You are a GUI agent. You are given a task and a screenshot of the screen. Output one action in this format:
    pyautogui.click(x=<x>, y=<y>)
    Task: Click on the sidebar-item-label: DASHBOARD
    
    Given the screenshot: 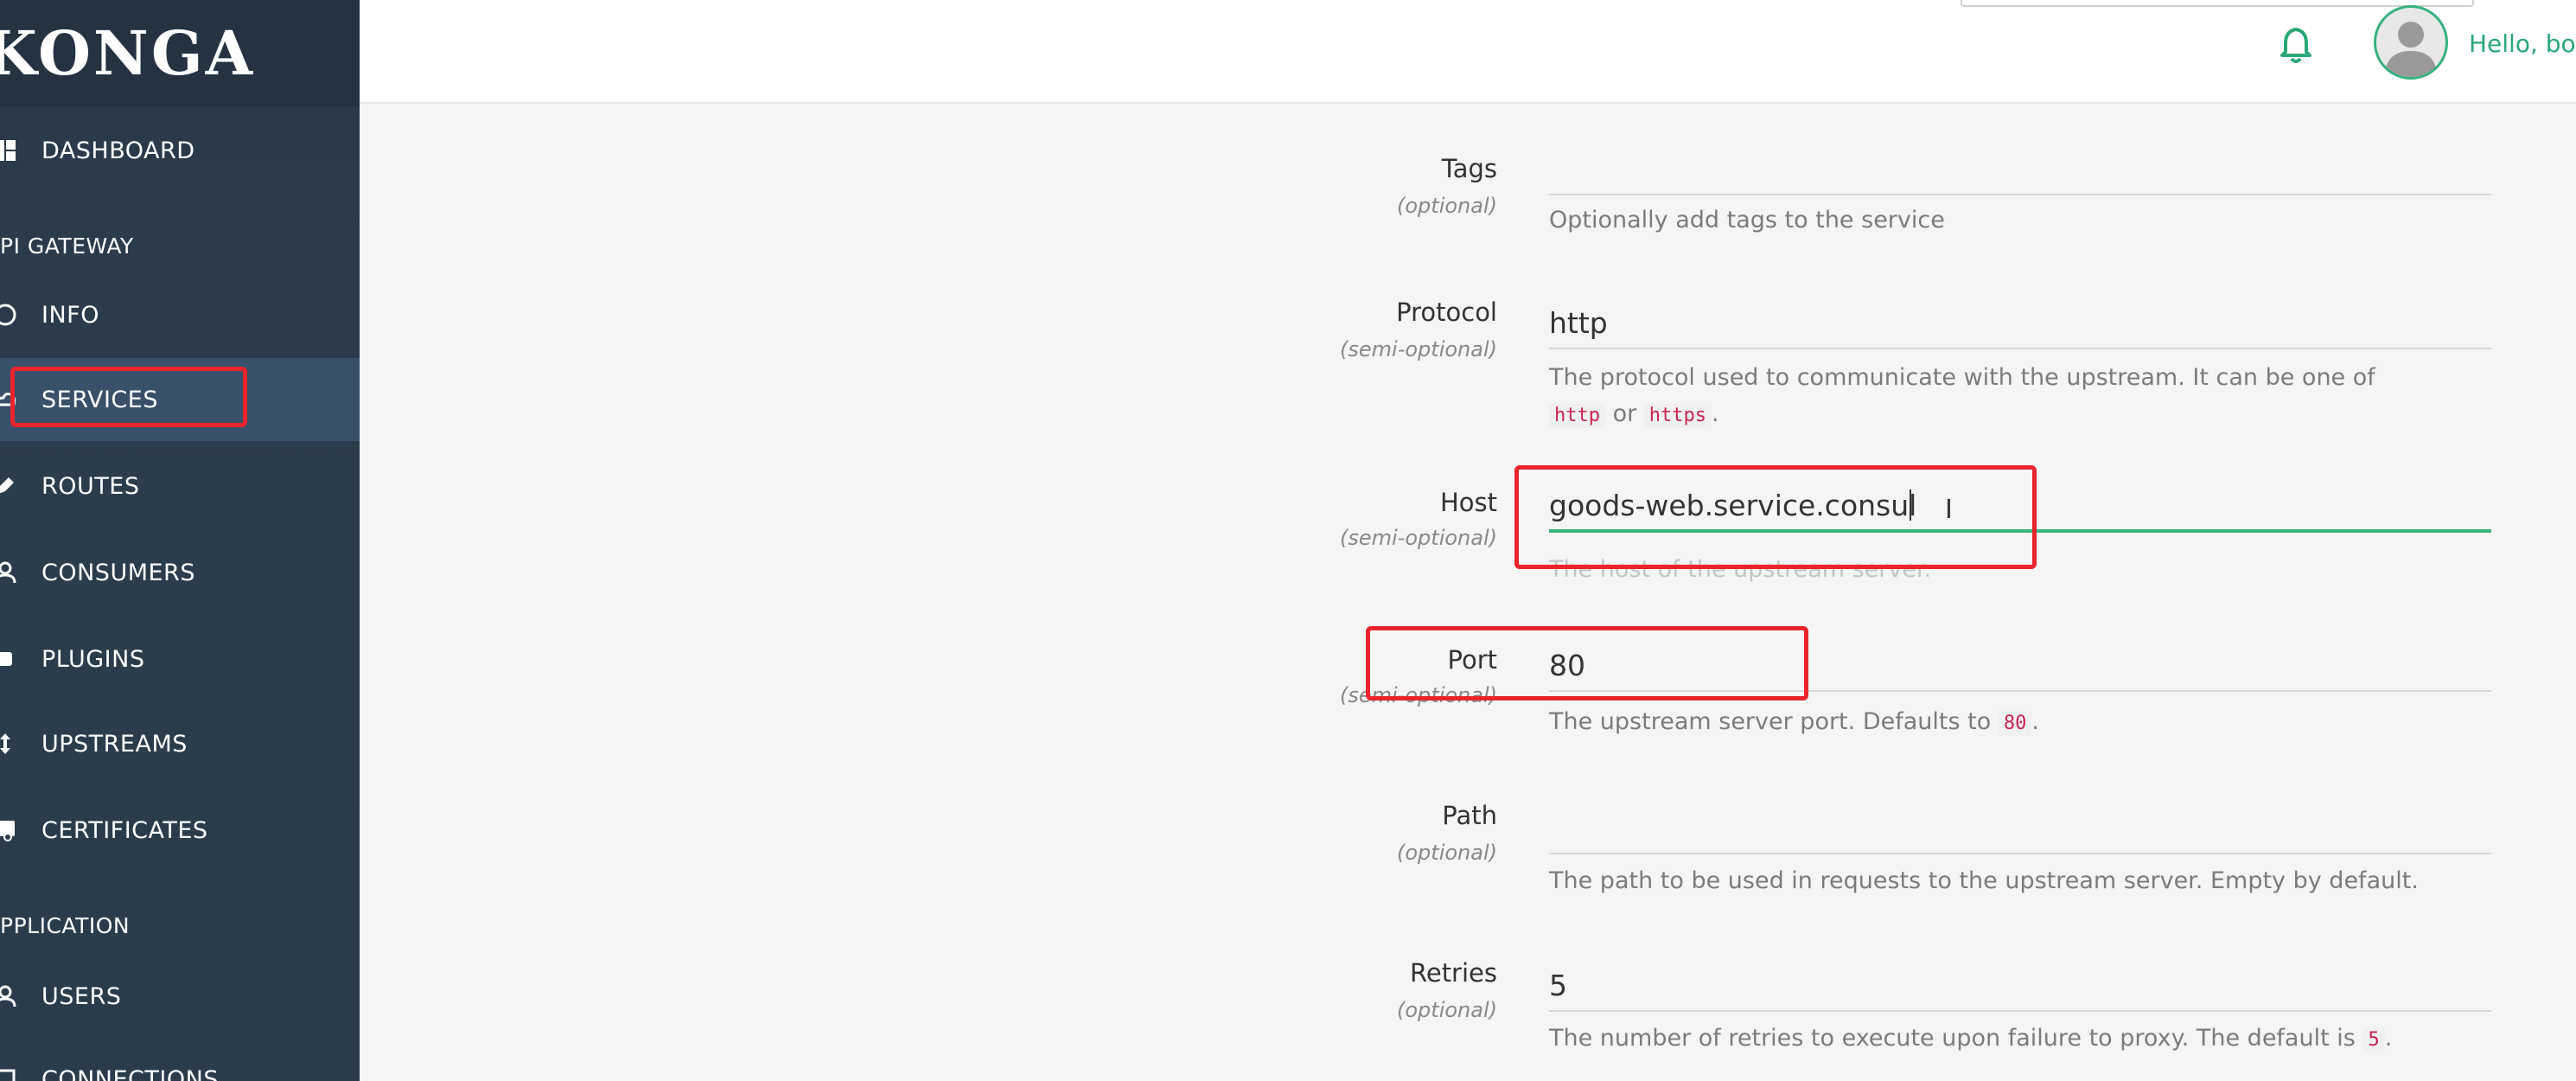 What is the action you would take?
    pyautogui.click(x=118, y=150)
    